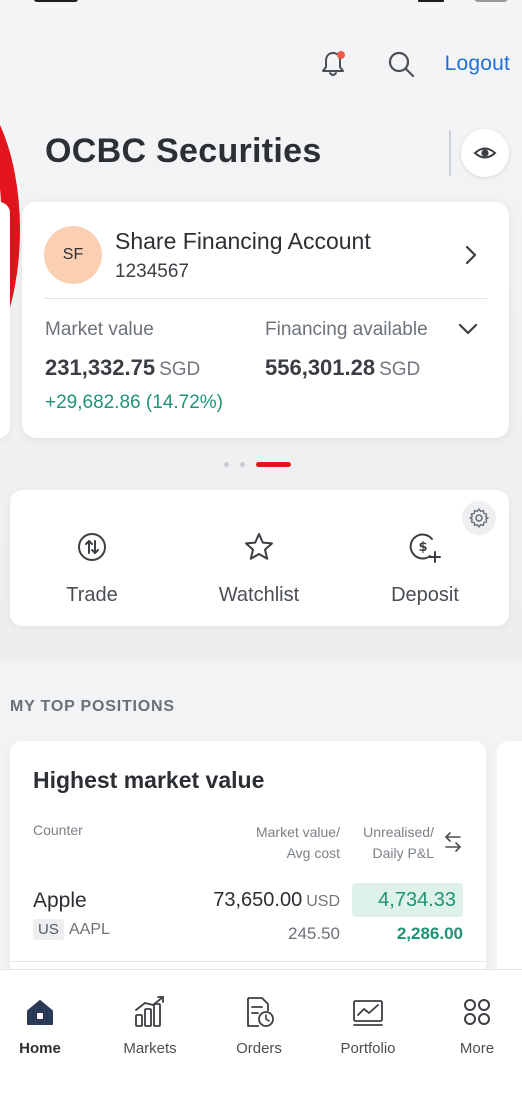 The width and height of the screenshot is (522, 1098). Describe the element at coordinates (99, 329) in the screenshot. I see `market-value-label: Market value` at that location.